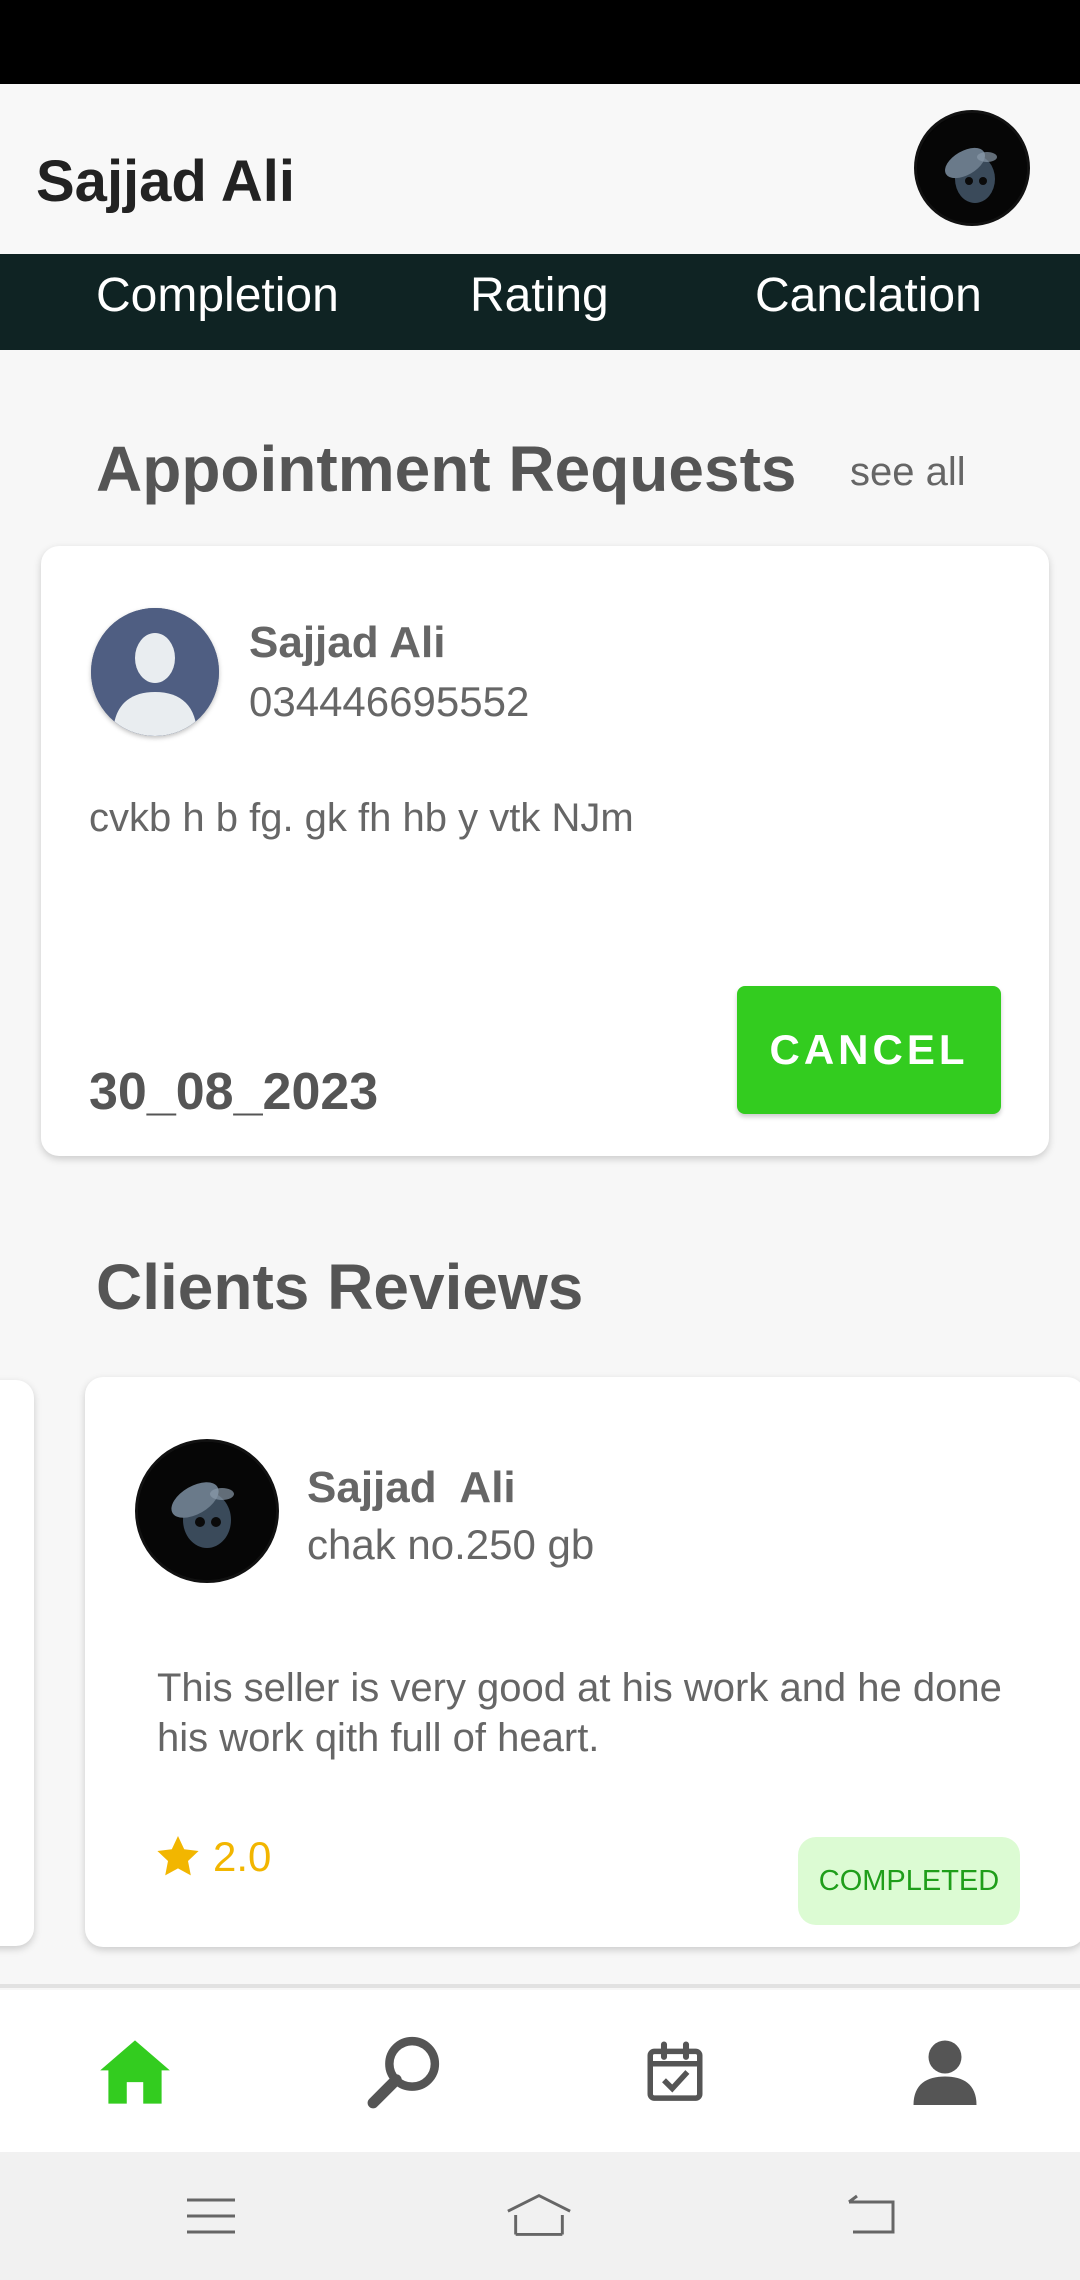 Image resolution: width=1080 pixels, height=2280 pixels. I want to click on search-icon, so click(403, 2072).